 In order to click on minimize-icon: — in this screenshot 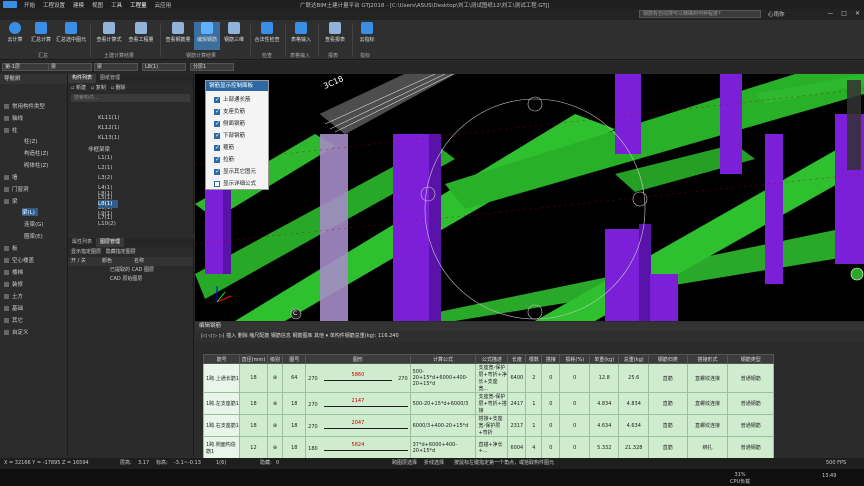, I will do `click(830, 13)`.